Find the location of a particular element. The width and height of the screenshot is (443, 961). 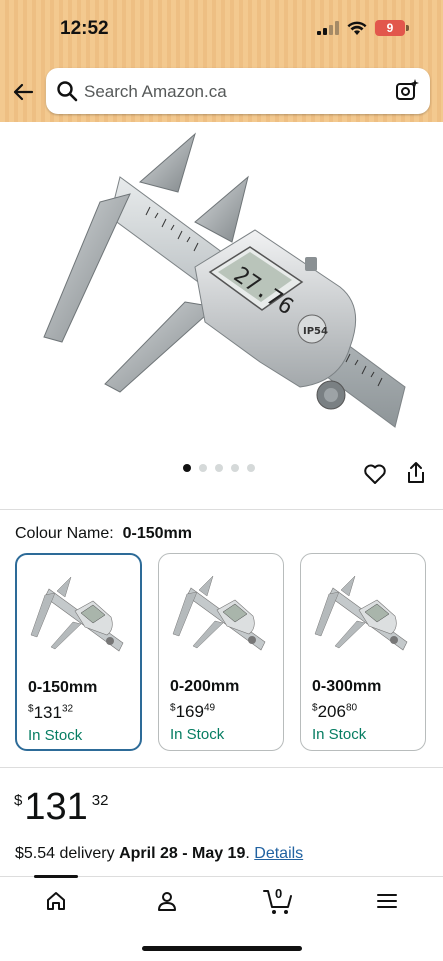

variant-price: $13132 is located at coordinates (51, 712).